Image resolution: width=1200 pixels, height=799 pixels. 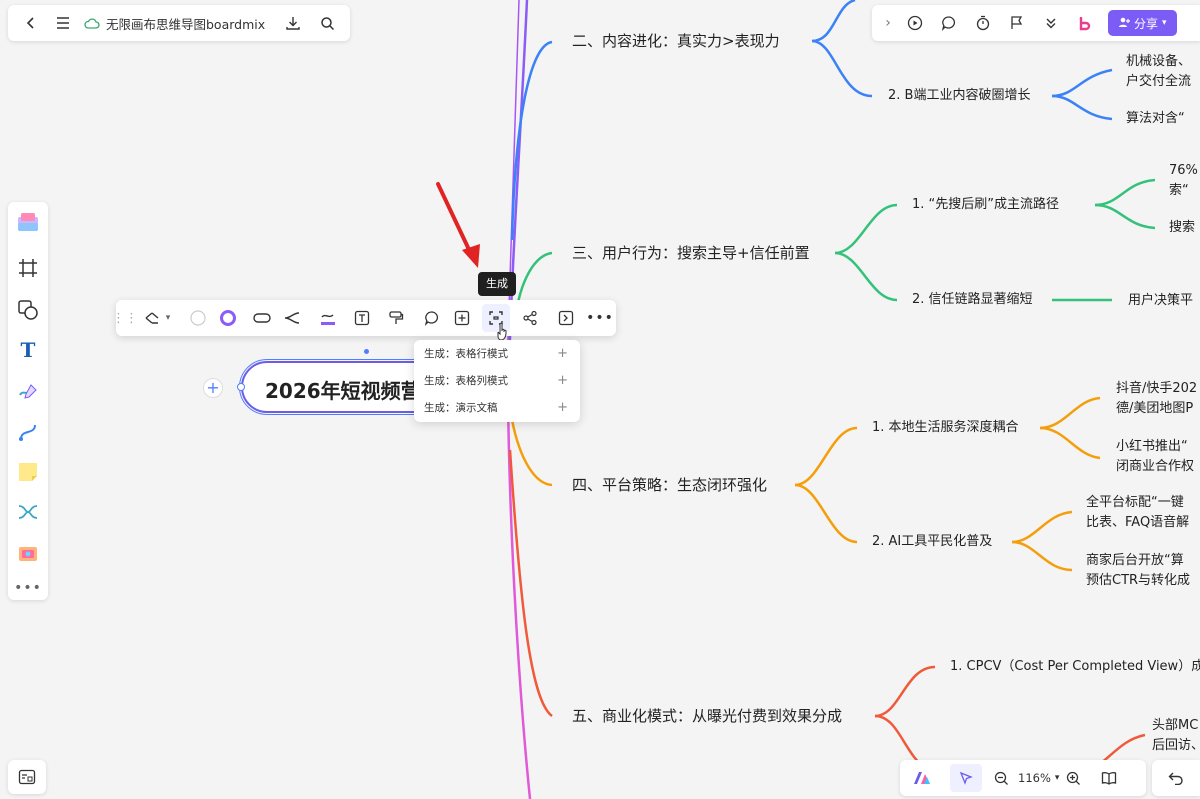 What do you see at coordinates (228, 318) in the screenshot?
I see `border-color-icon` at bounding box center [228, 318].